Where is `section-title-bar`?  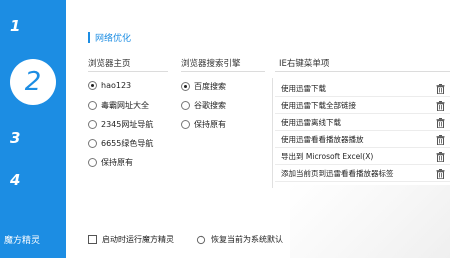
section-title-bar is located at coordinates (89, 37).